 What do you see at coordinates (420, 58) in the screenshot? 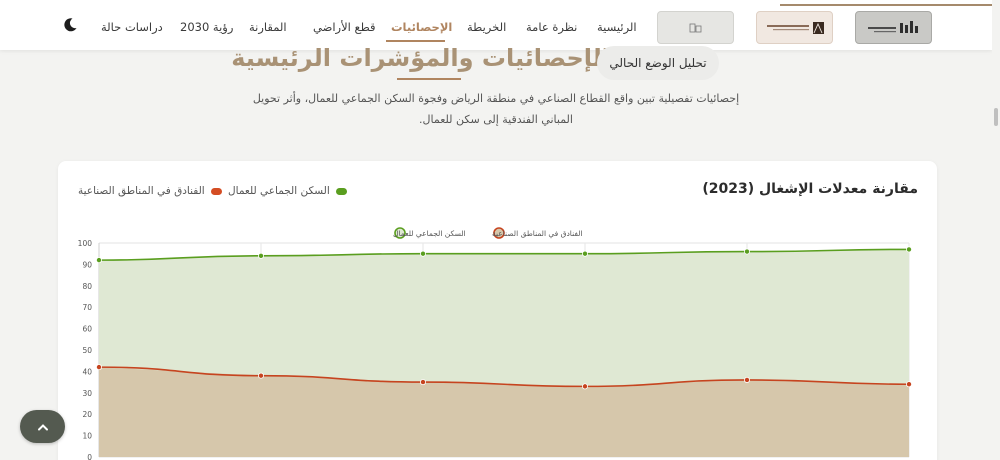
I see `page-title: الإحصائيات والمؤشرات الرئيسية` at bounding box center [420, 58].